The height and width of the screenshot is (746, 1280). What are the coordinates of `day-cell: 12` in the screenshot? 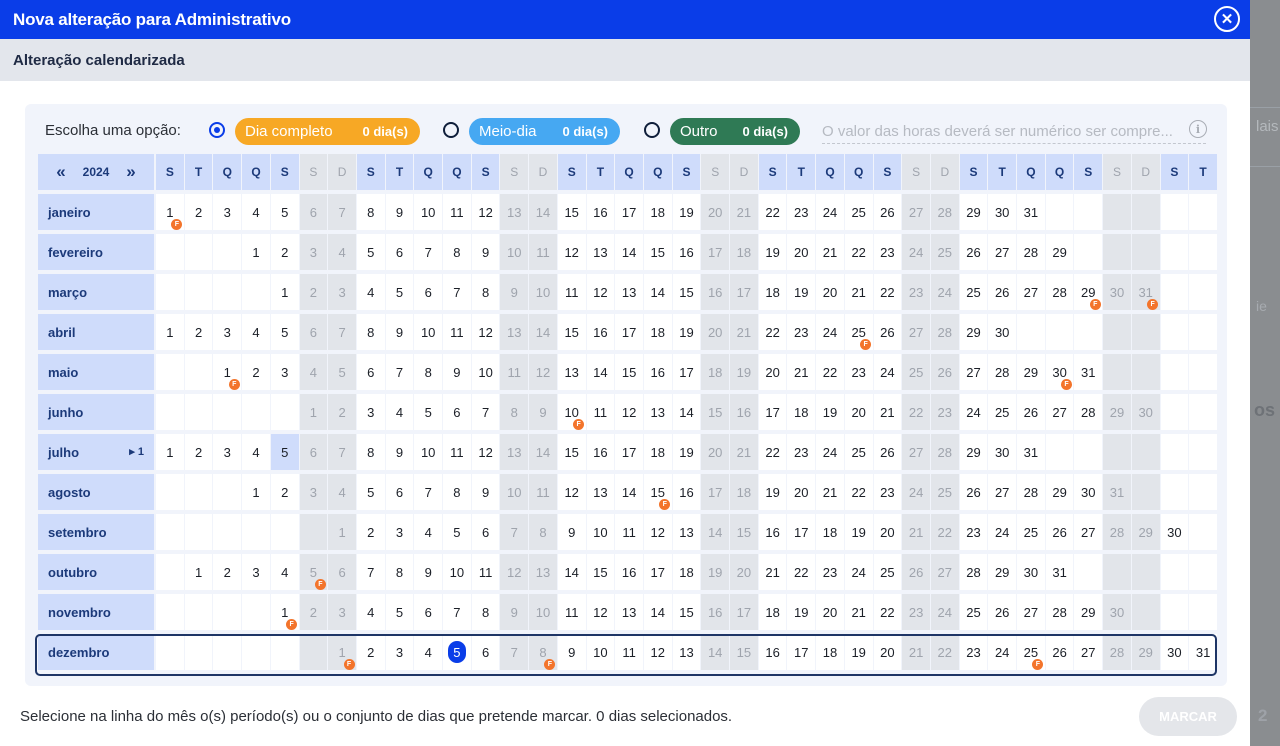 It's located at (629, 412).